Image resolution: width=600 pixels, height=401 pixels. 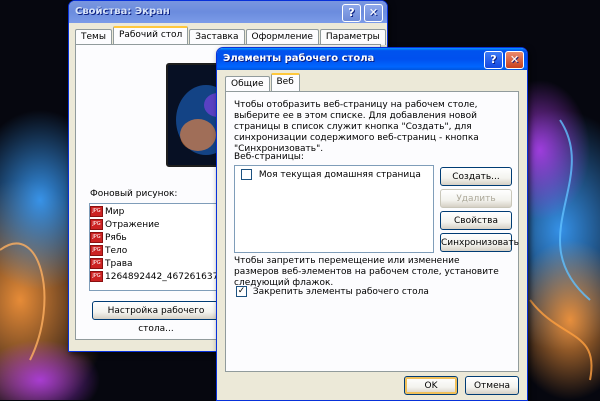 I want to click on window-title: Свойства: Экран, so click(x=122, y=11).